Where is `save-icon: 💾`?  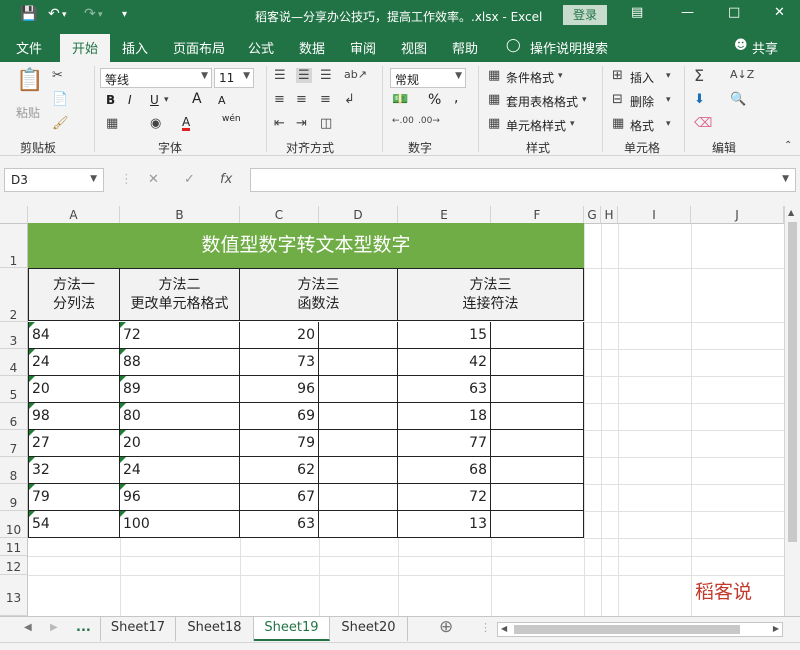 save-icon: 💾 is located at coordinates (28, 14).